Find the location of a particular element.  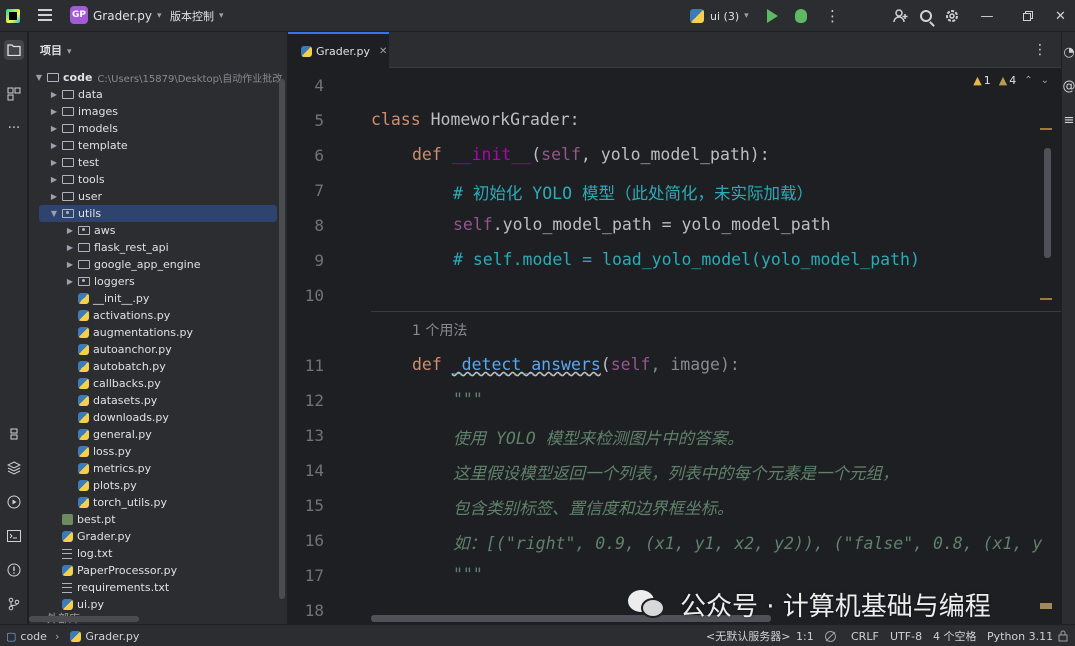

tree-item: ▼ utils is located at coordinates (158, 213).